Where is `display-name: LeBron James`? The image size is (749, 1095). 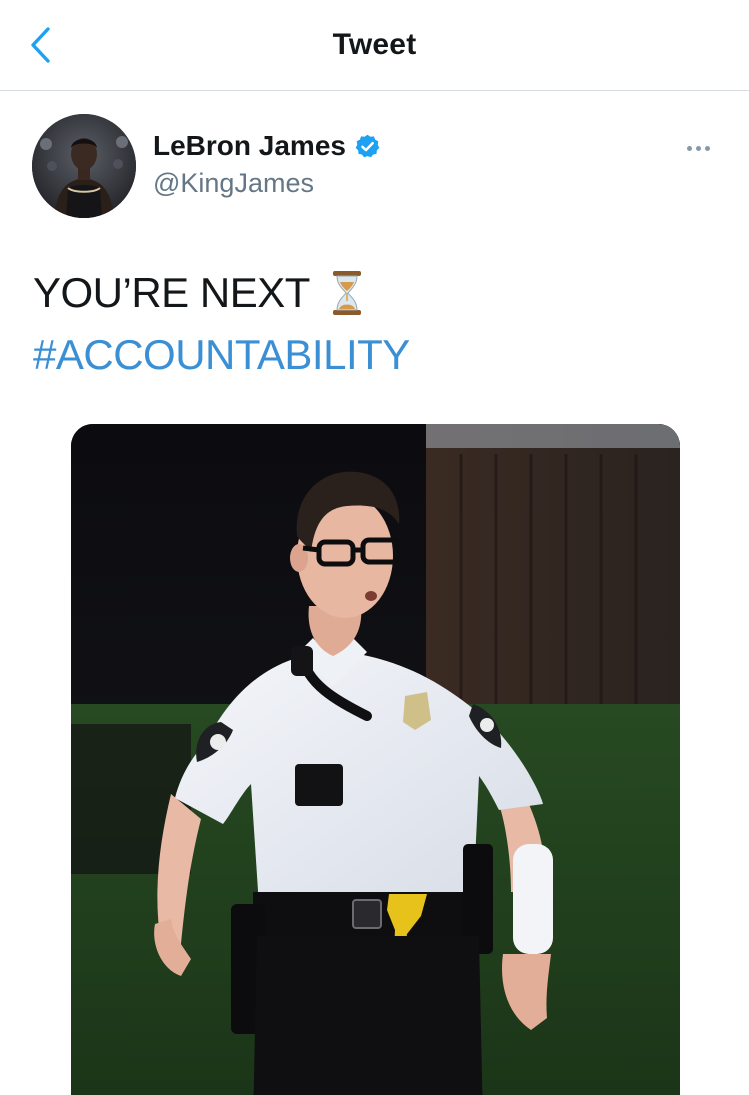
display-name: LeBron James is located at coordinates (249, 146).